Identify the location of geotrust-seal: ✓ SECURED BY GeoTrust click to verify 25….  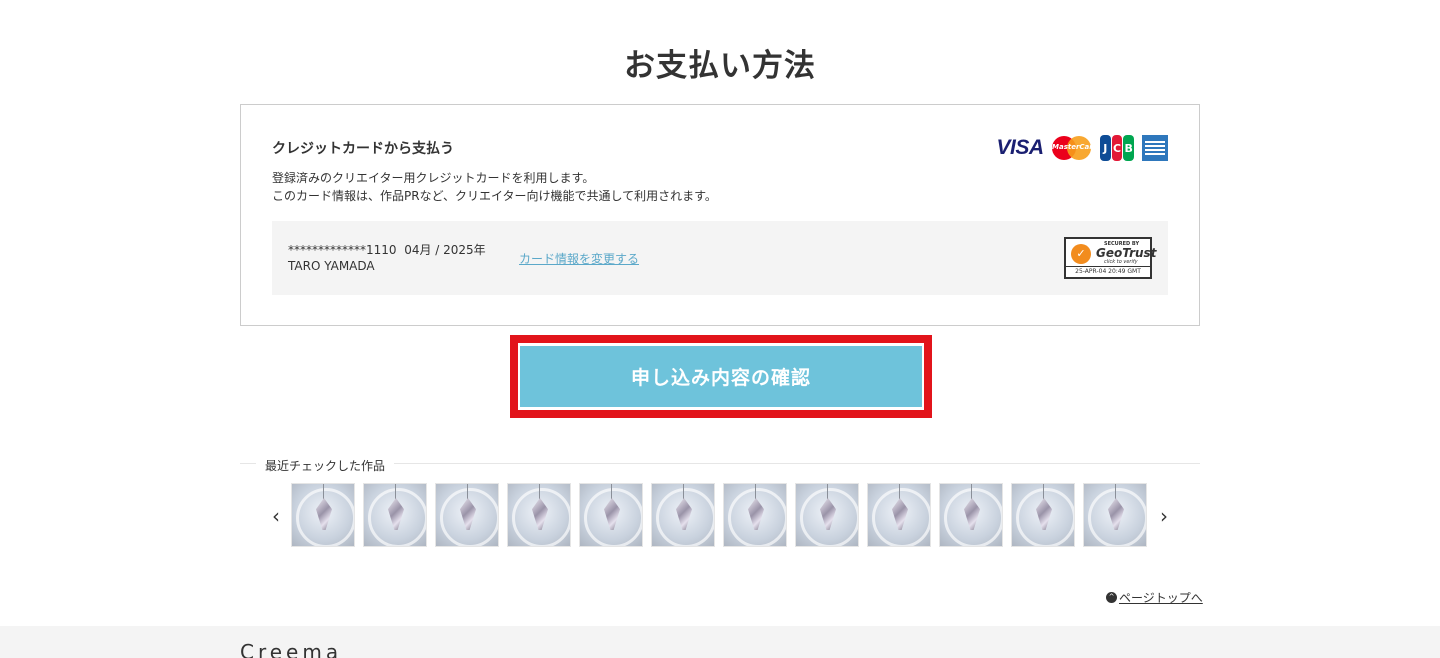
(1110, 258).